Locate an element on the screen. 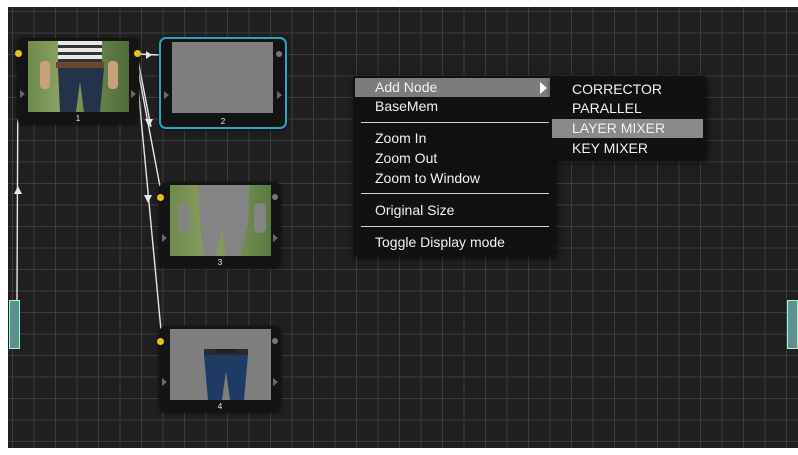 Image resolution: width=798 pixels, height=455 pixels. menu-item-label: Original Size is located at coordinates (415, 210).